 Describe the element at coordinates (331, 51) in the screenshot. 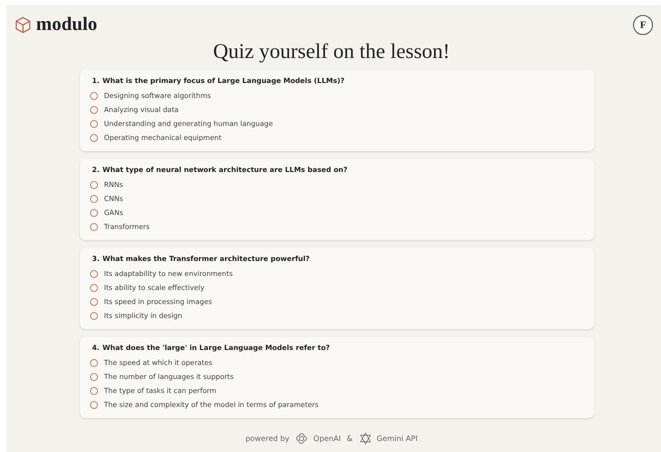

I see `page-title: Quiz yourself on the lesson!` at that location.